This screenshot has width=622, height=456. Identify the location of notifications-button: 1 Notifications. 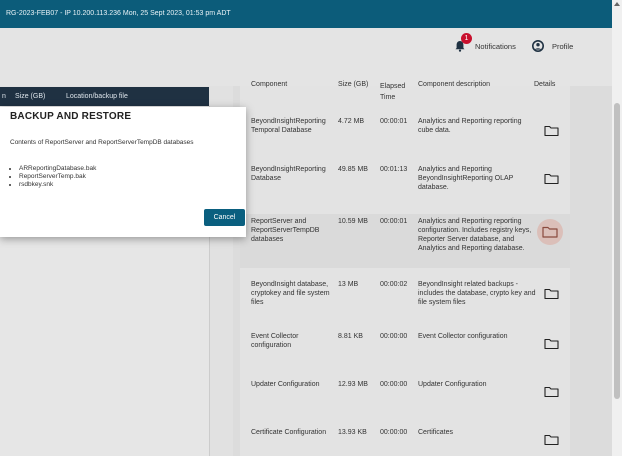
(489, 44).